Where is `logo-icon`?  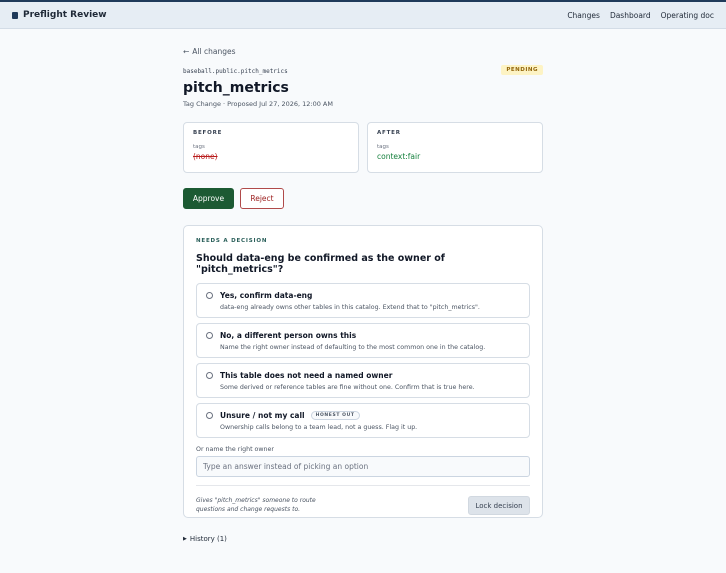 logo-icon is located at coordinates (15, 15).